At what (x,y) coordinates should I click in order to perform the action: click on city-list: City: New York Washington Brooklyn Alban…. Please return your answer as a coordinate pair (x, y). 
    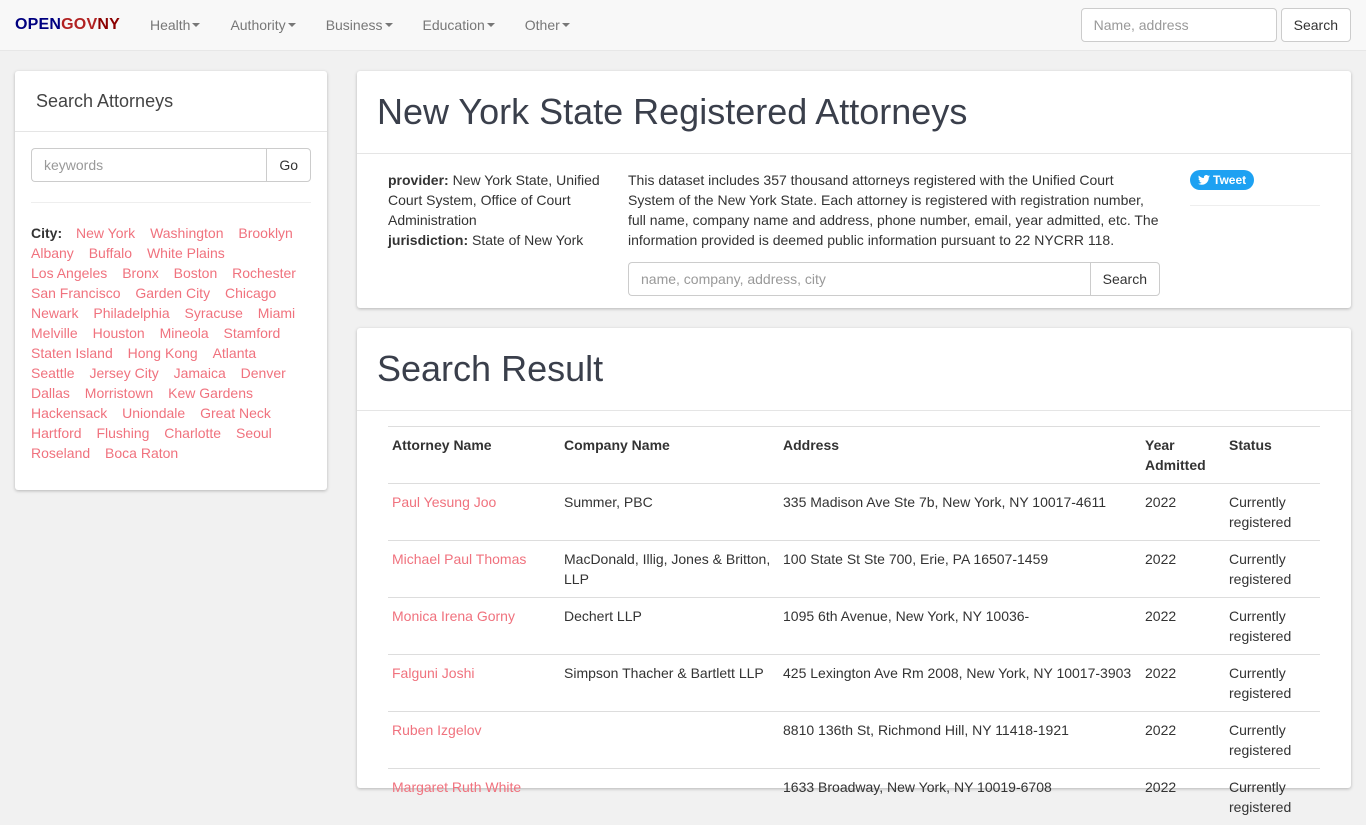
    Looking at the image, I should click on (171, 343).